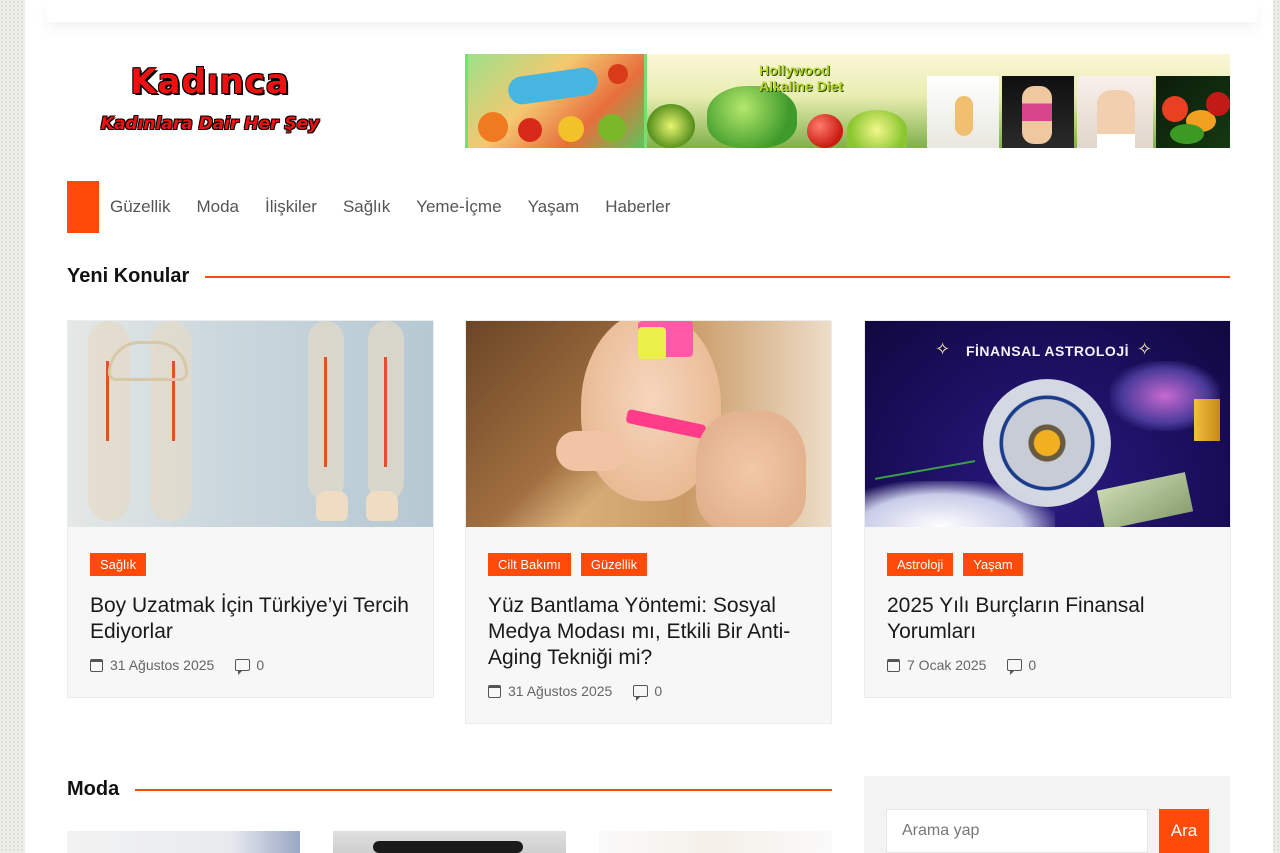 The height and width of the screenshot is (853, 1280). I want to click on post-title: 2025 Yılı Burçların Finansal Yorumları, so click(1047, 619).